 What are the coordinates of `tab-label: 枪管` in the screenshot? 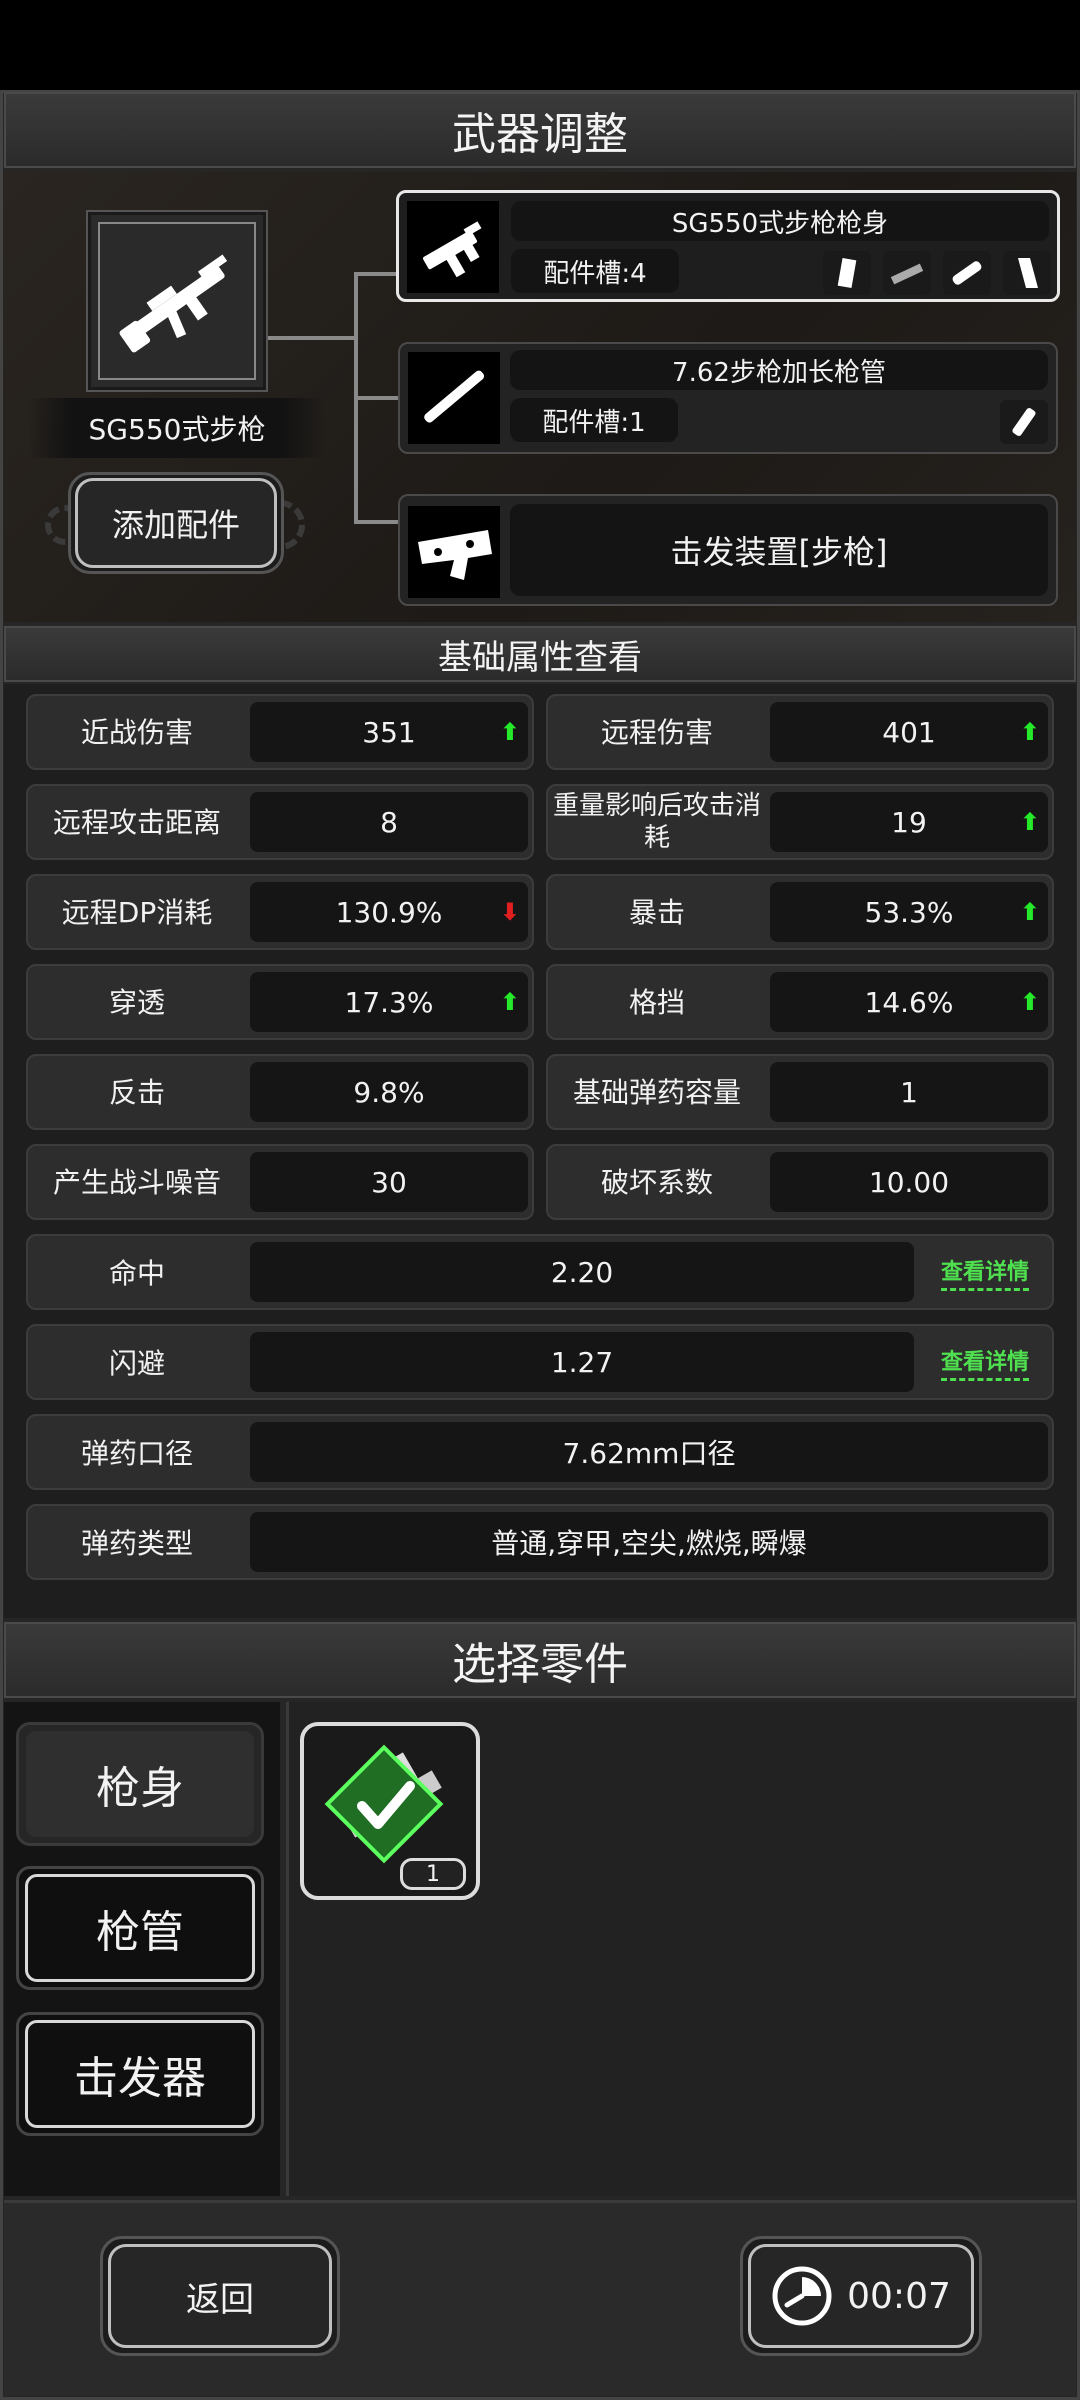 It's located at (140, 1932).